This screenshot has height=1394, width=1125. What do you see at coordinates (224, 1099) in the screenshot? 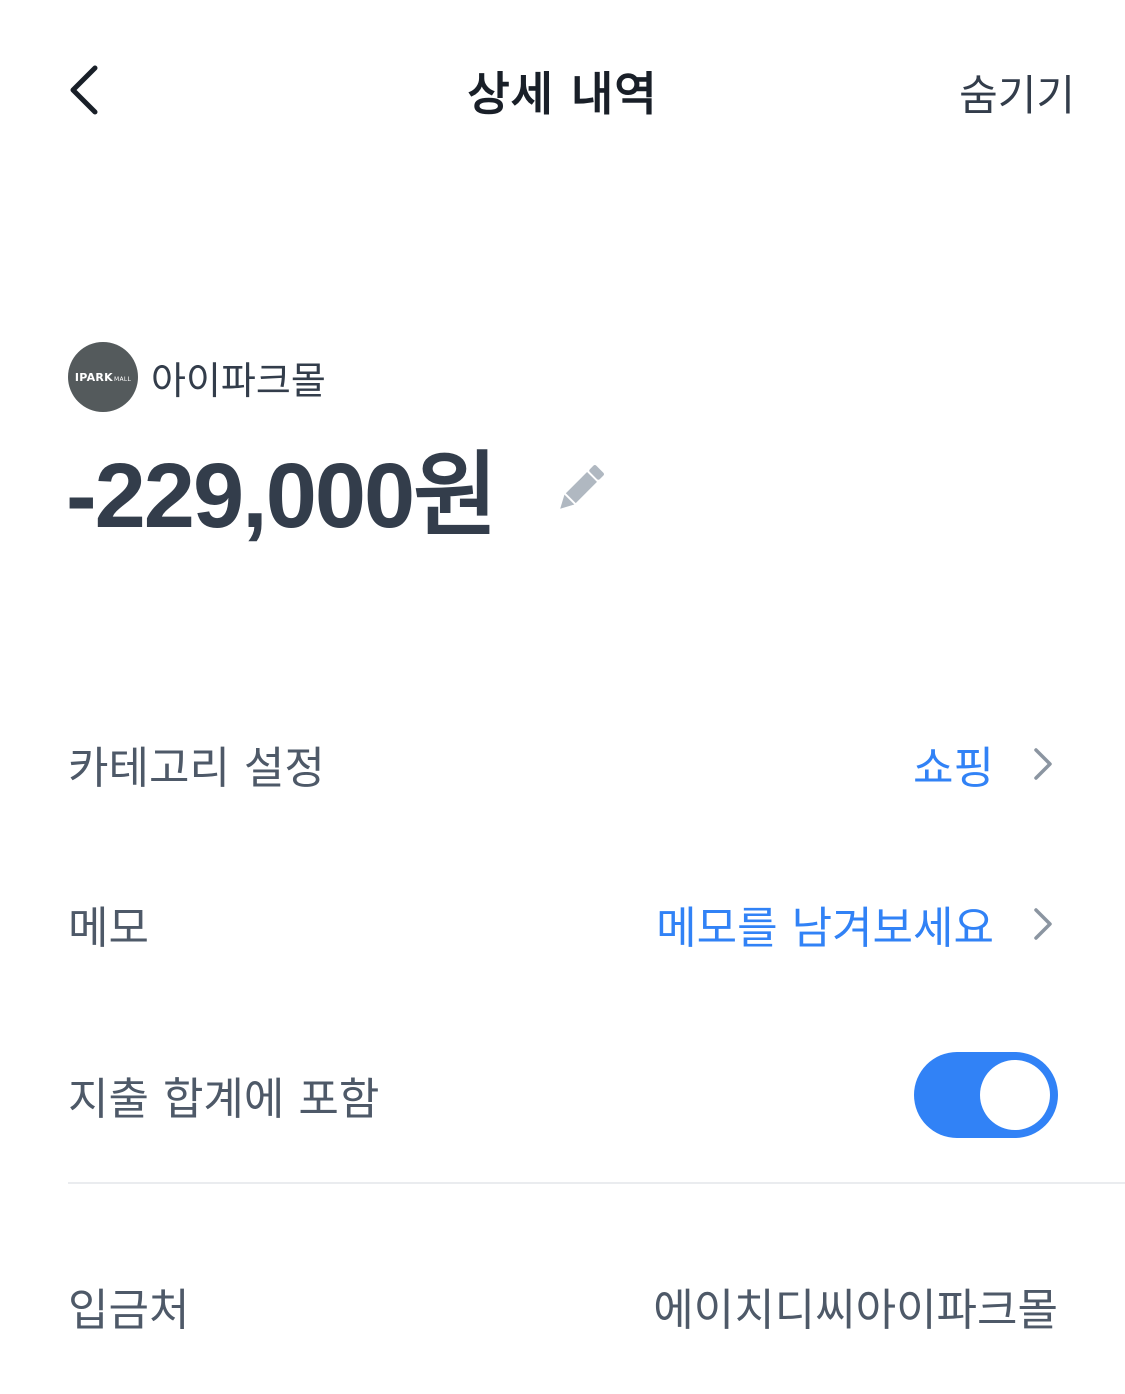
I see `include-total-label: 지출 합계에 포함` at bounding box center [224, 1099].